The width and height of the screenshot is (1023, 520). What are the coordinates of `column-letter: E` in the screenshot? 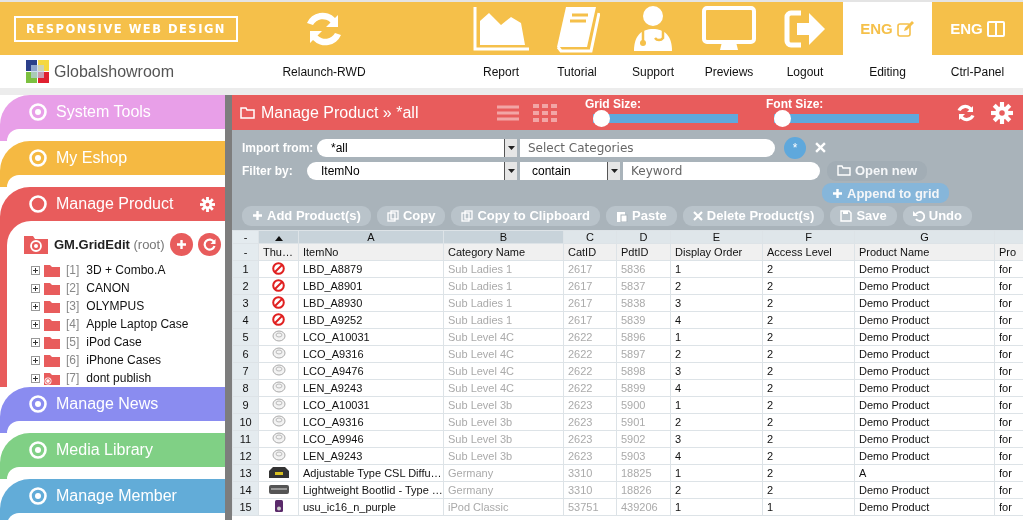 It's located at (716, 237).